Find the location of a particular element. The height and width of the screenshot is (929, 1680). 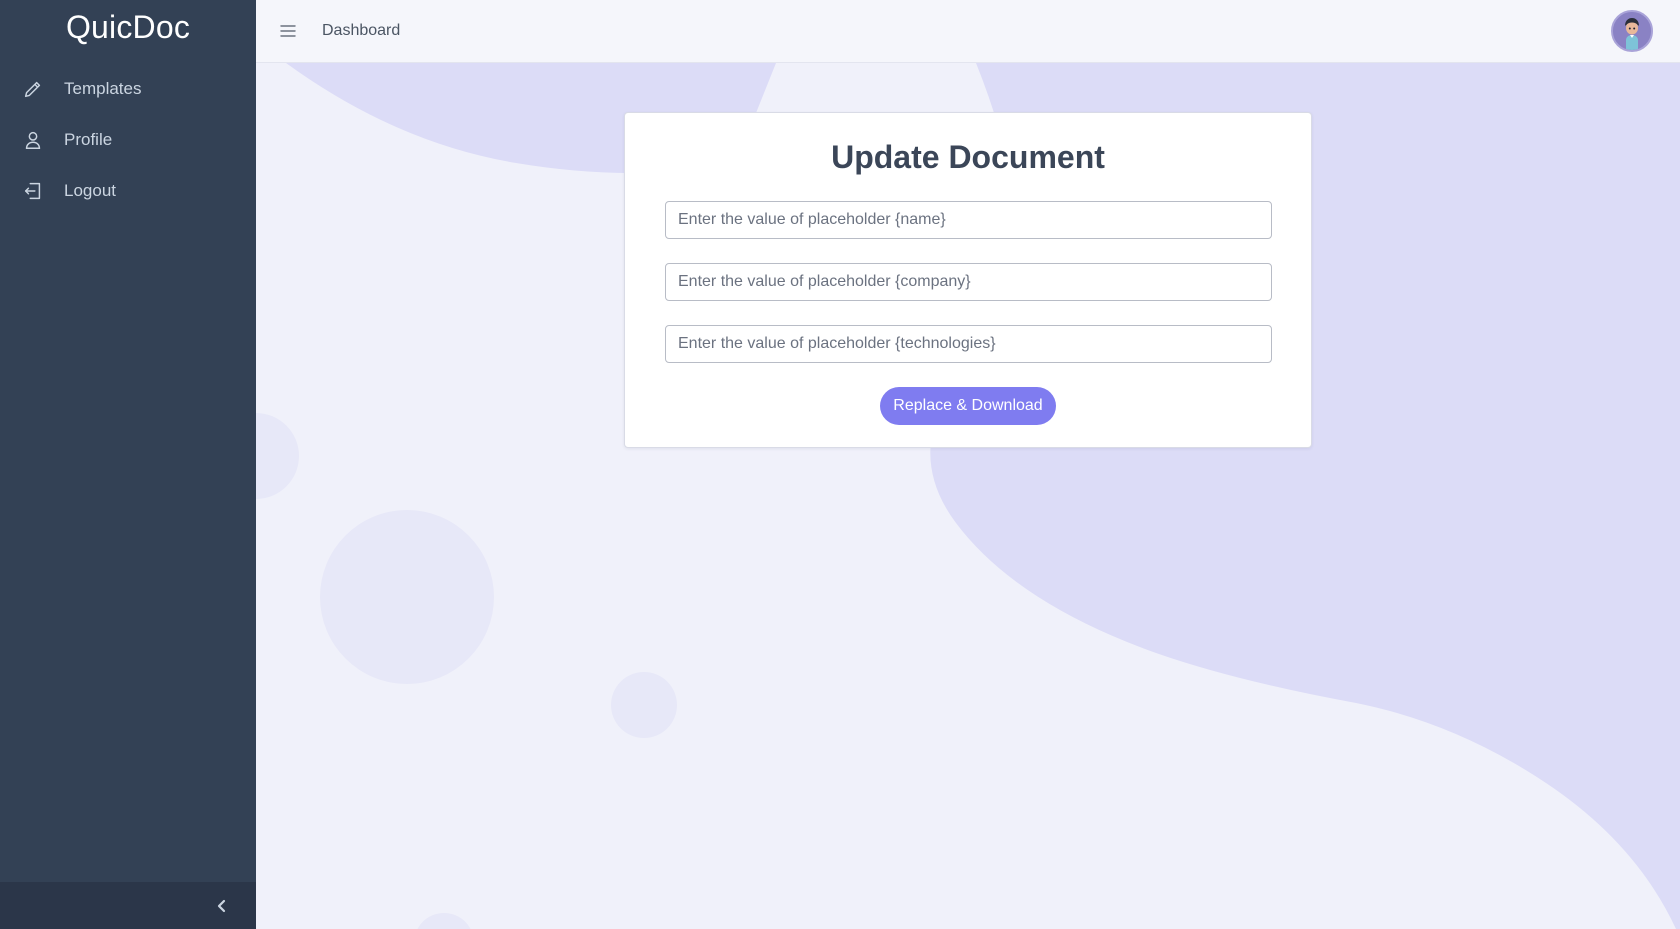

brand-logo: QuicDoc is located at coordinates (128, 27).